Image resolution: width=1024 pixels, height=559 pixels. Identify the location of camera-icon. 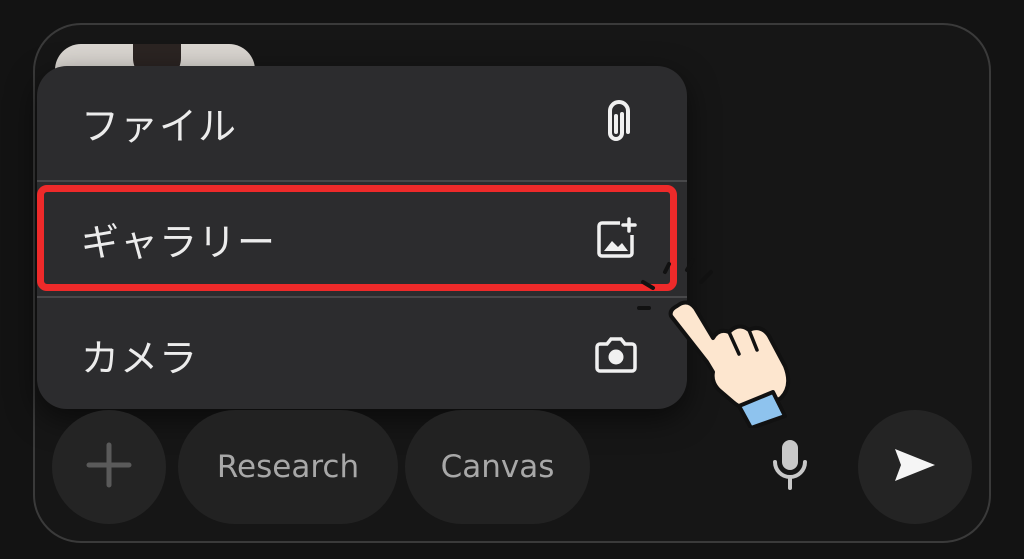
(616, 355).